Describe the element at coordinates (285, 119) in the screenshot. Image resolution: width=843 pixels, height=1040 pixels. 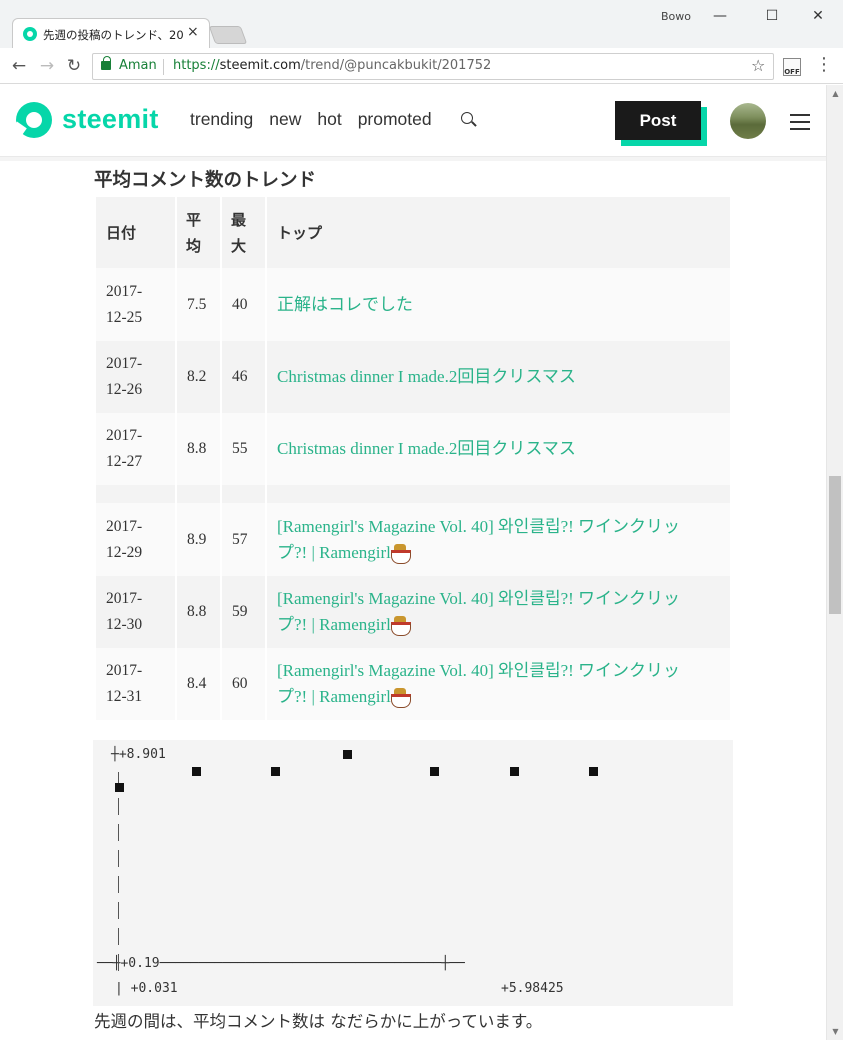
I see `nav-new: new` at that location.